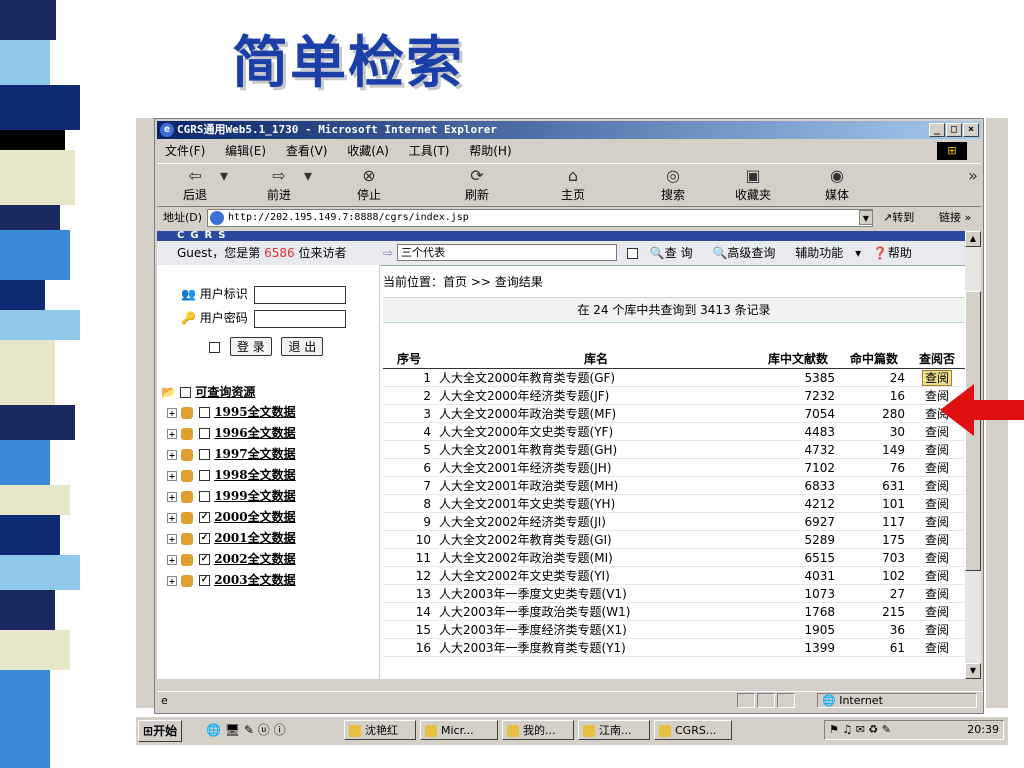 The height and width of the screenshot is (768, 1024). I want to click on password-input, so click(299, 318).